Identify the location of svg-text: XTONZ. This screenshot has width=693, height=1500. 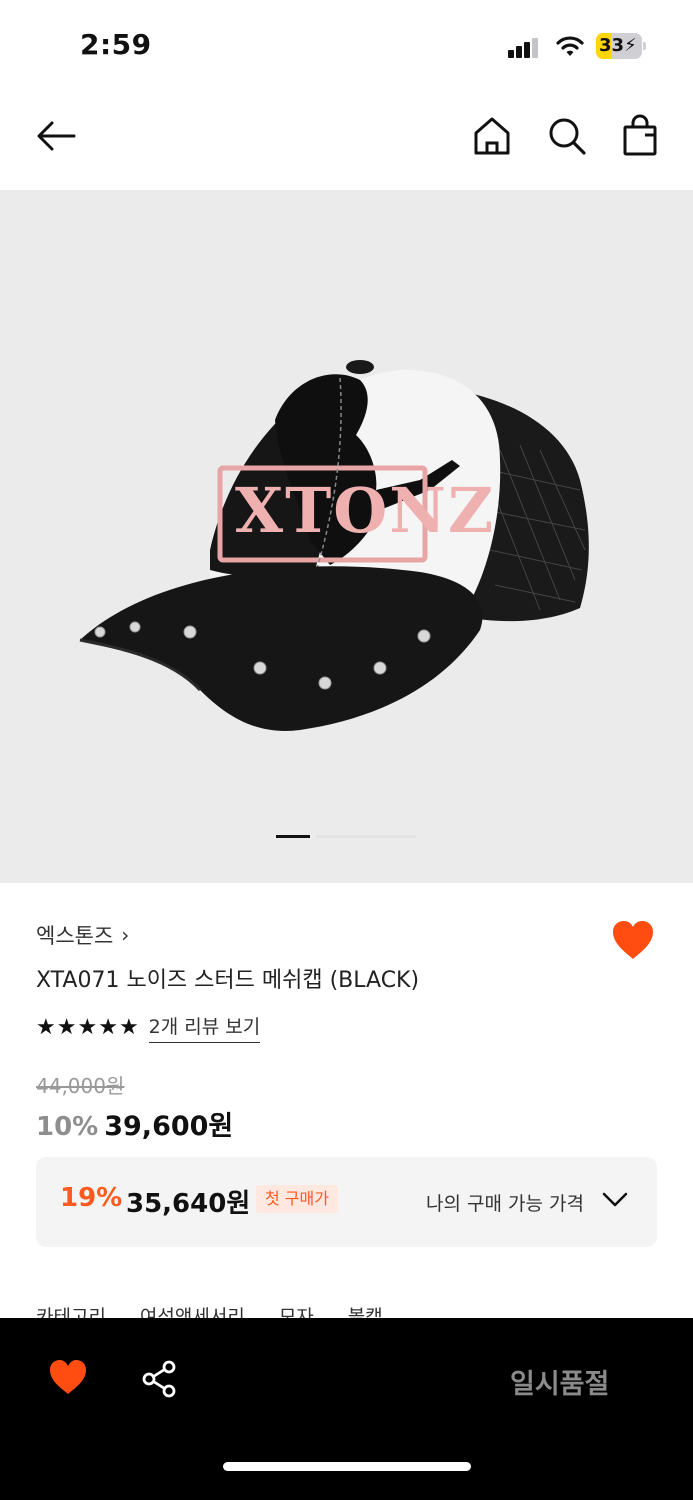
(365, 510).